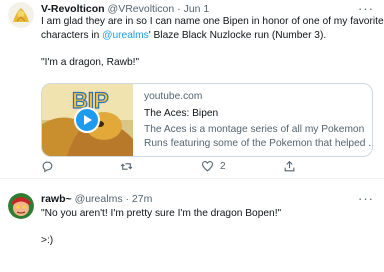  I want to click on like-count: 2, so click(223, 166).